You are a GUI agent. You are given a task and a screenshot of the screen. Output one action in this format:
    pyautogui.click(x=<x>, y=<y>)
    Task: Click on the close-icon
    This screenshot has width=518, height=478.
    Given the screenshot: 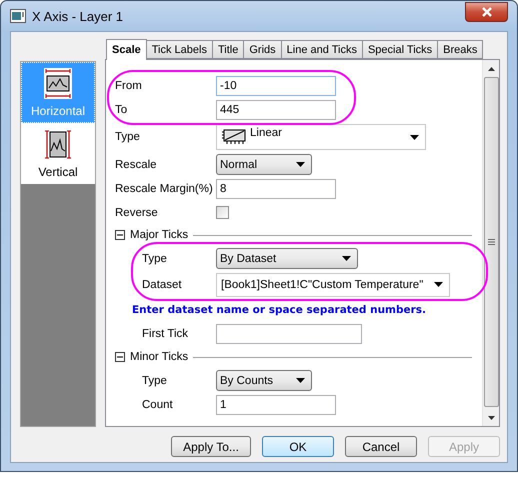 What is the action you would take?
    pyautogui.click(x=486, y=12)
    